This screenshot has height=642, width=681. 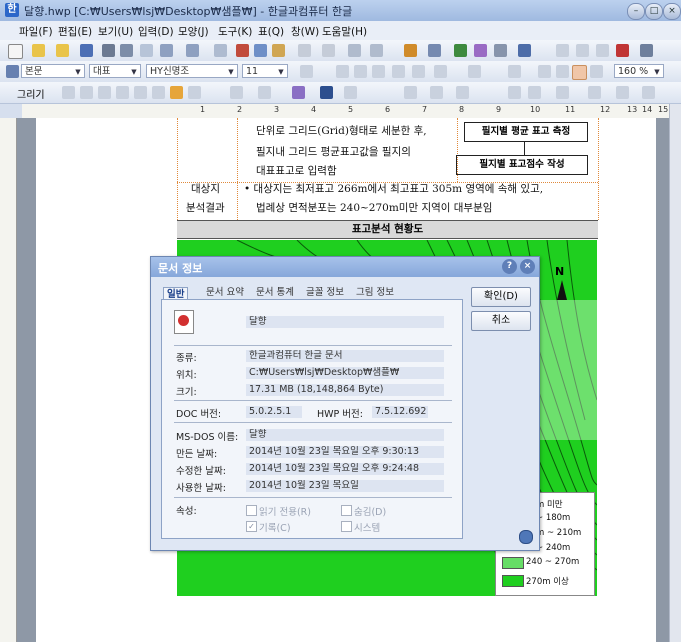 What do you see at coordinates (675, 373) in the screenshot?
I see `vertical-scrollbar` at bounding box center [675, 373].